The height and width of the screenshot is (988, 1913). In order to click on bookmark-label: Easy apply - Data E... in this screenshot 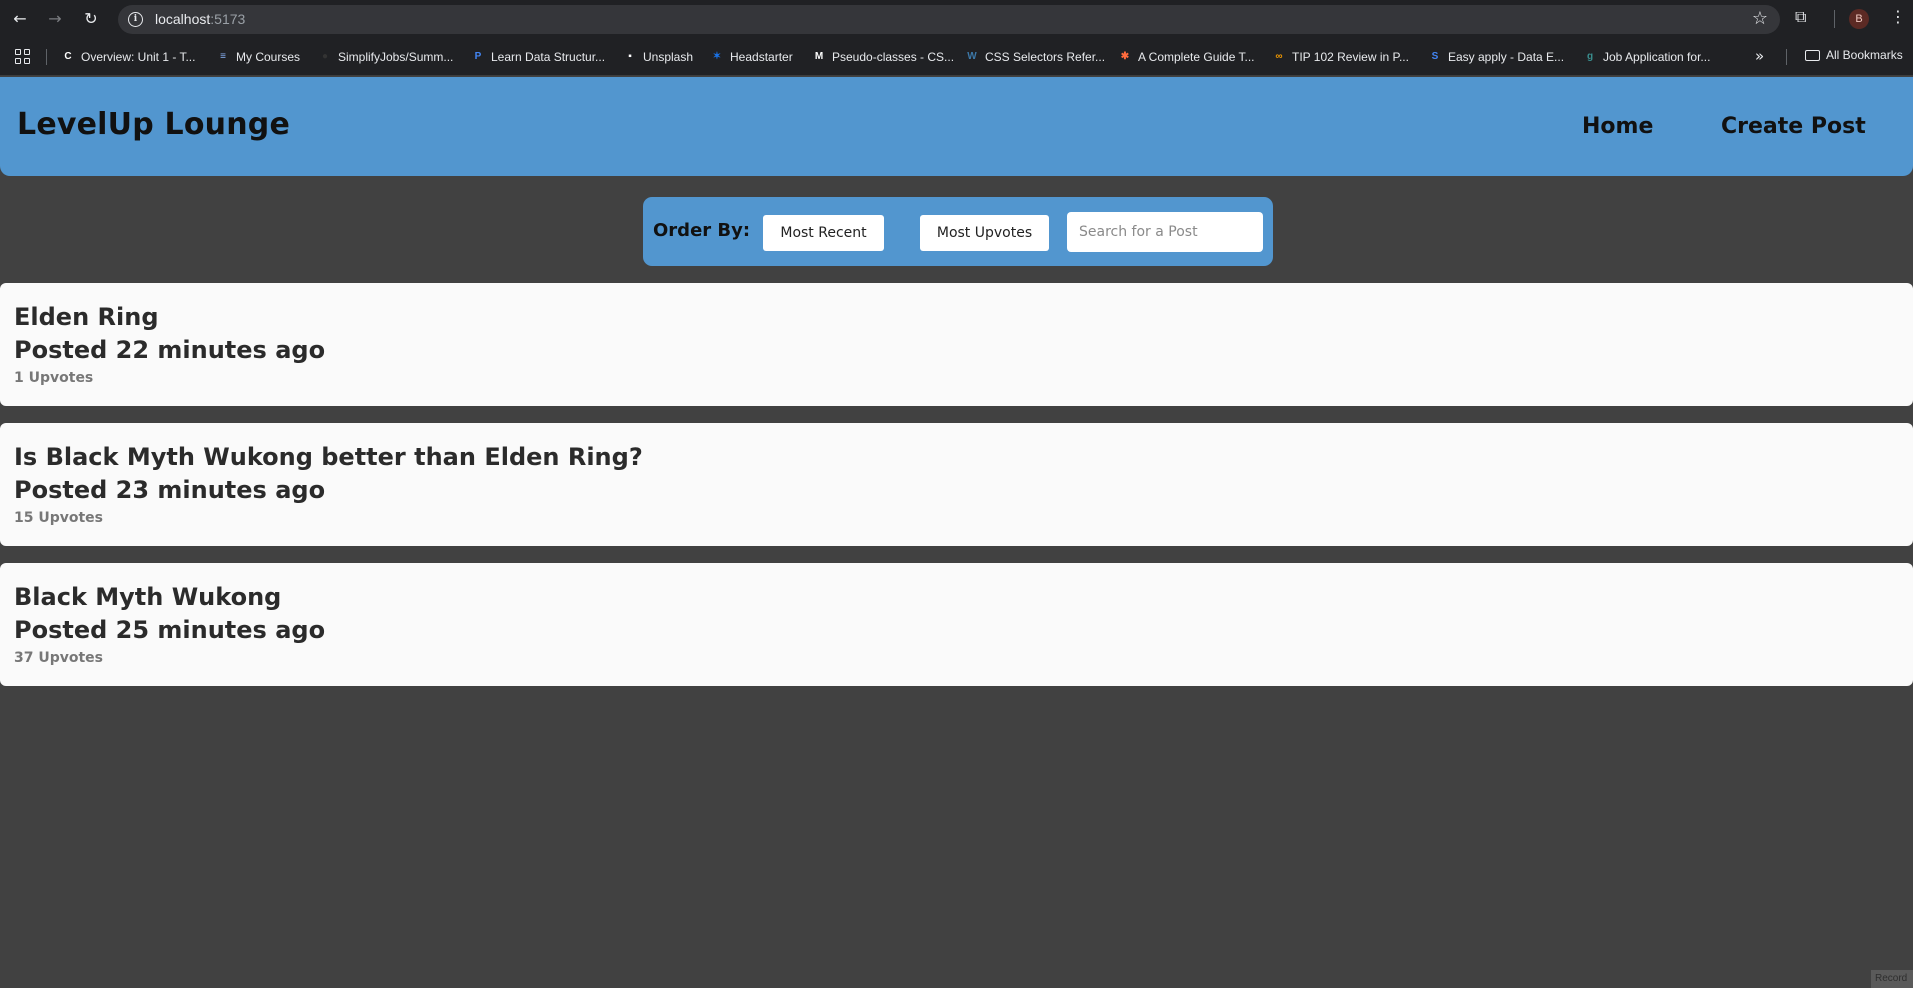, I will do `click(1506, 57)`.